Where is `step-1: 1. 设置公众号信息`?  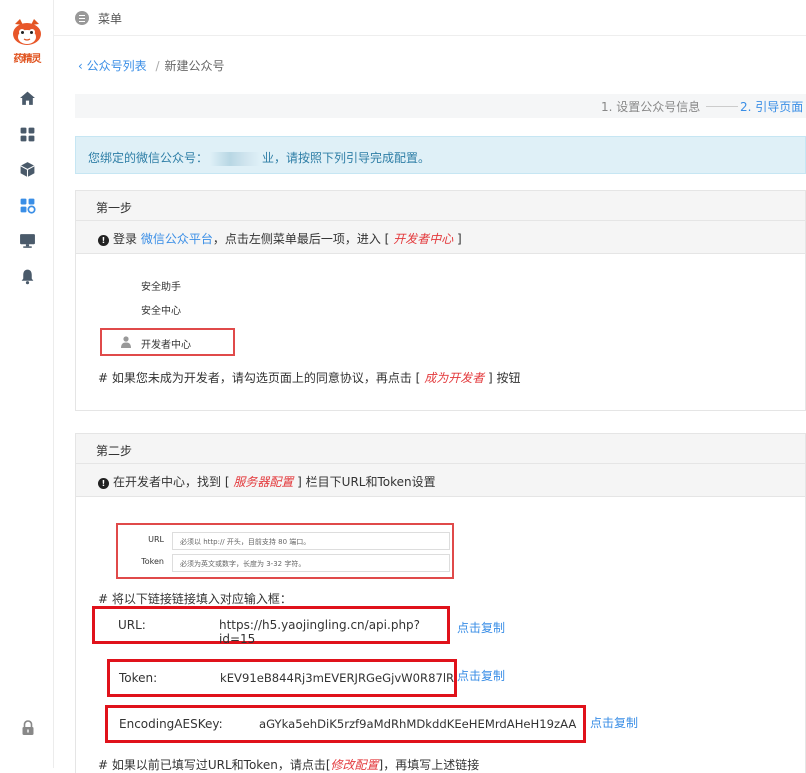 step-1: 1. 设置公众号信息 is located at coordinates (651, 107).